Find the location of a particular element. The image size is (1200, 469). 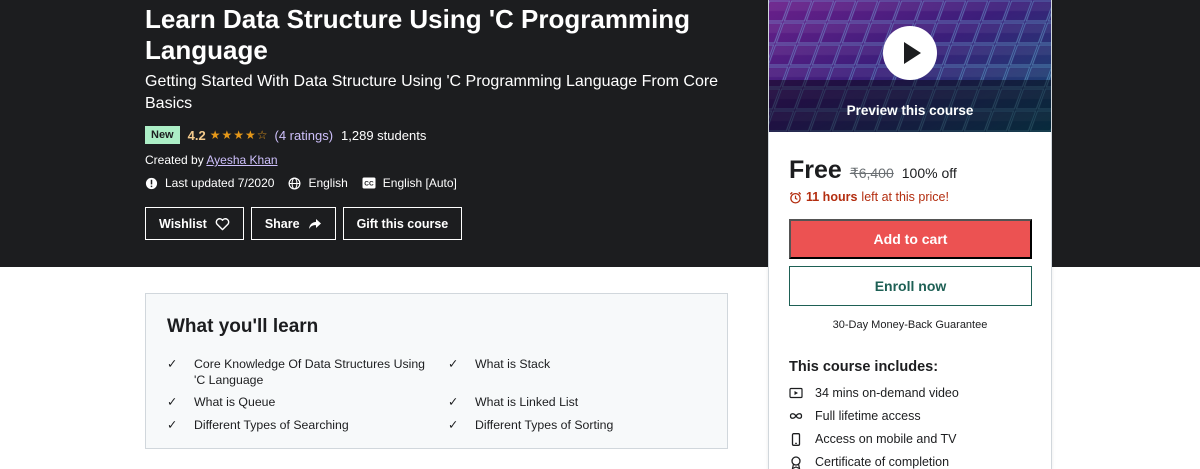

new-badge: New is located at coordinates (162, 135).